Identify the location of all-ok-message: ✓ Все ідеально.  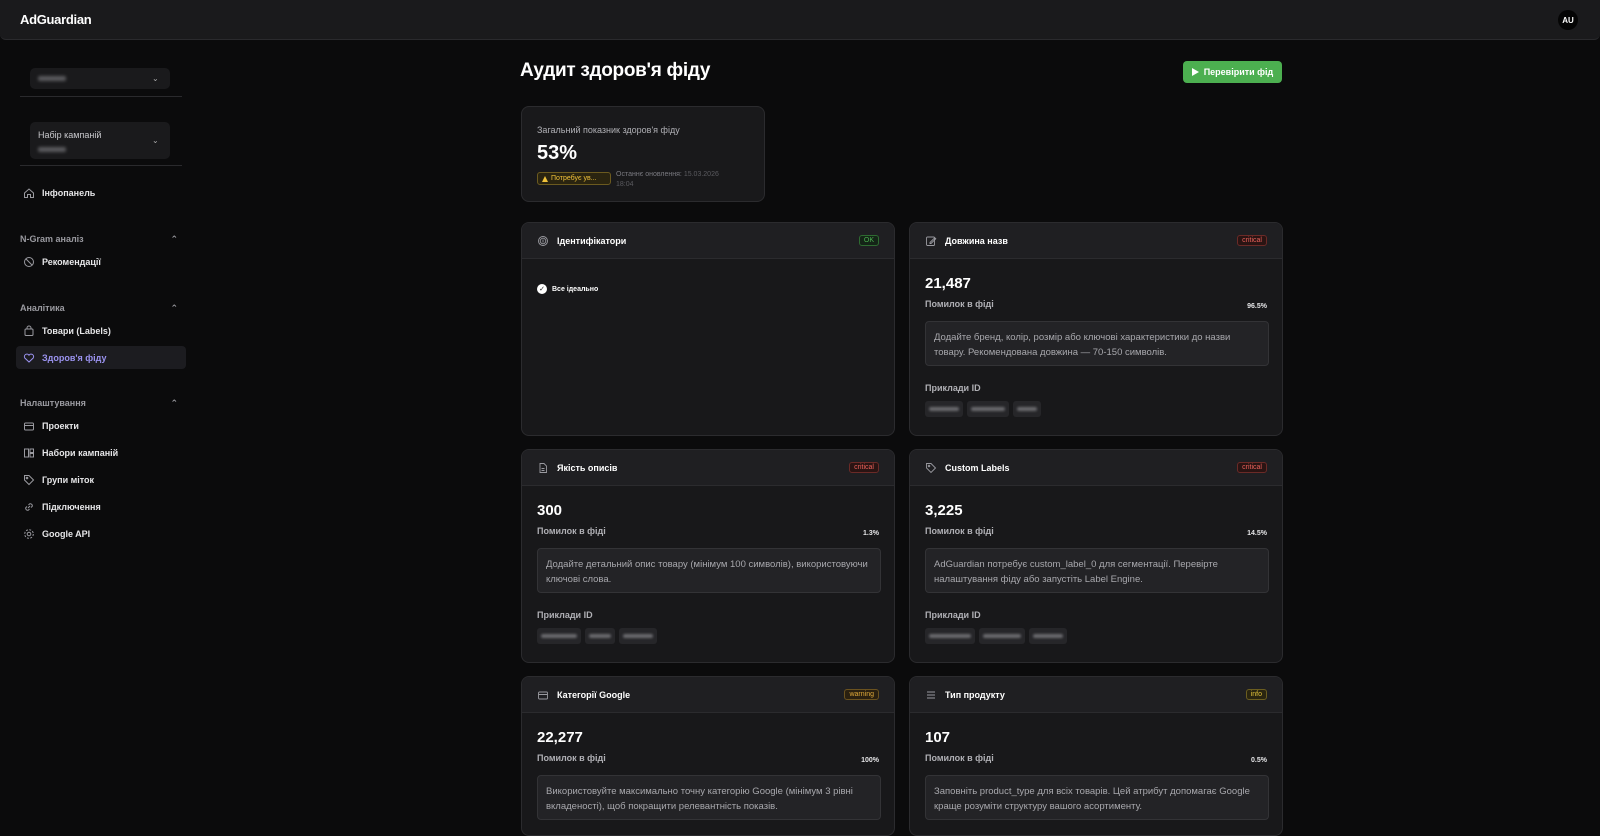
(567, 289).